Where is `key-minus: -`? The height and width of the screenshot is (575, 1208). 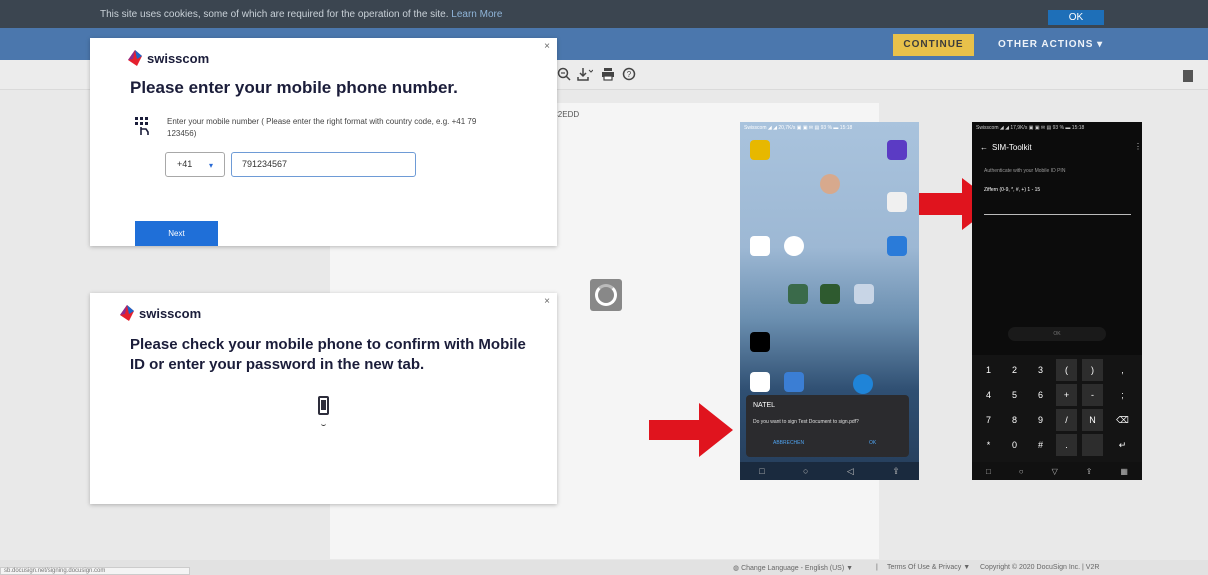
key-minus: - is located at coordinates (1092, 395).